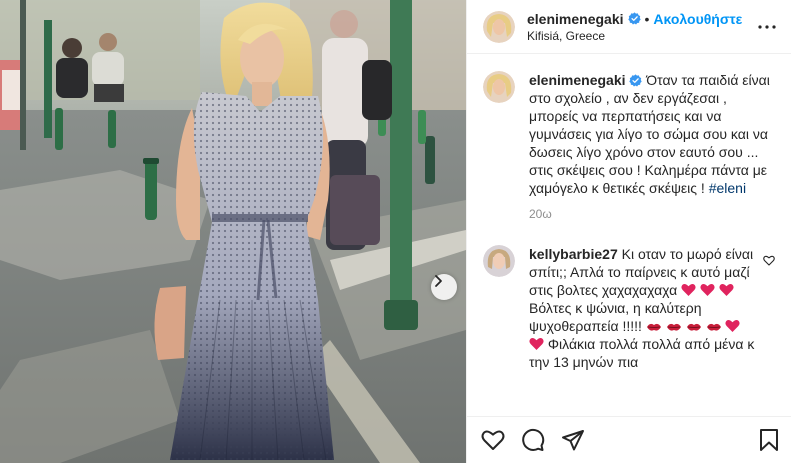 The width and height of the screenshot is (791, 463). Describe the element at coordinates (438, 281) in the screenshot. I see `chevron-right-icon` at that location.